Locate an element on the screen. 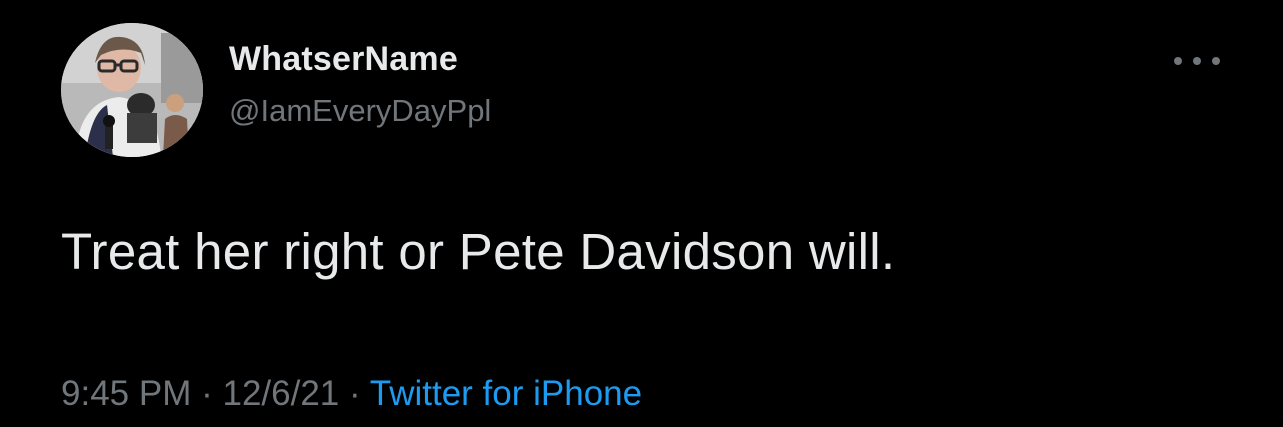 This screenshot has height=427, width=1283. tweet-meta: 9:45 PM · 12/6/21 · Twitter for iPhone is located at coordinates (351, 394).